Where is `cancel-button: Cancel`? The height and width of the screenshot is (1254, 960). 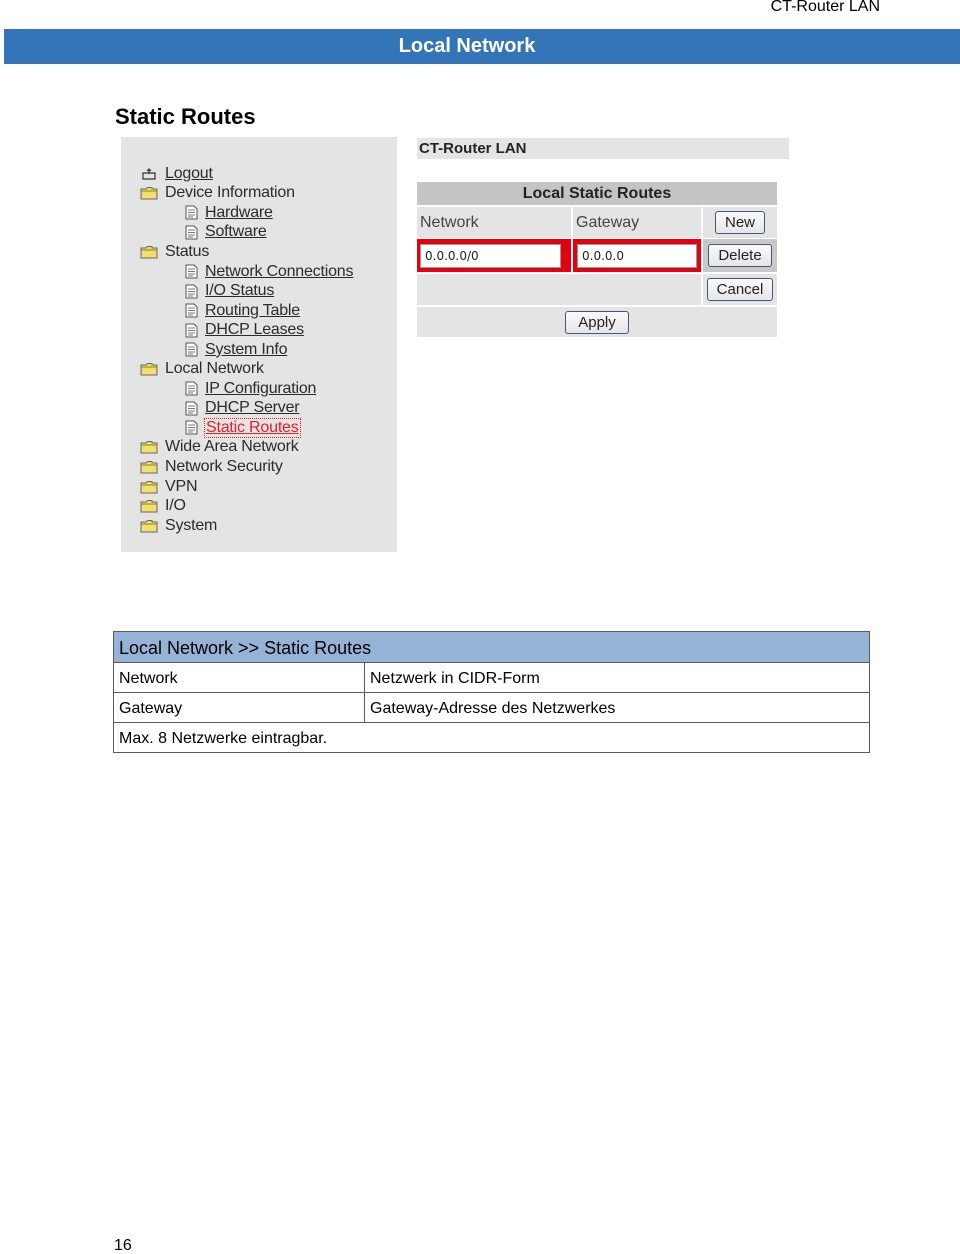
cancel-button: Cancel is located at coordinates (740, 289).